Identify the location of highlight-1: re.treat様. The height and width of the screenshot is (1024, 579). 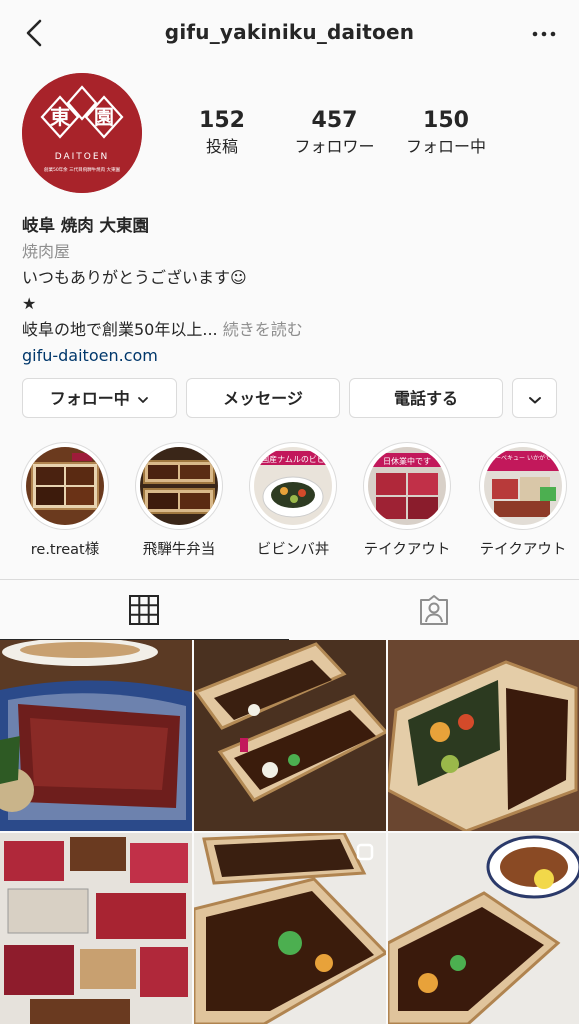
(65, 500).